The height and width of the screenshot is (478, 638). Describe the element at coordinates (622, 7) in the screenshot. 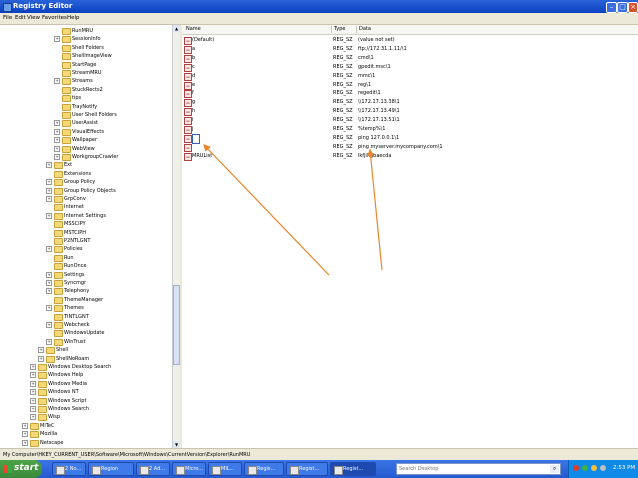

I see `maximize-button: □` at that location.